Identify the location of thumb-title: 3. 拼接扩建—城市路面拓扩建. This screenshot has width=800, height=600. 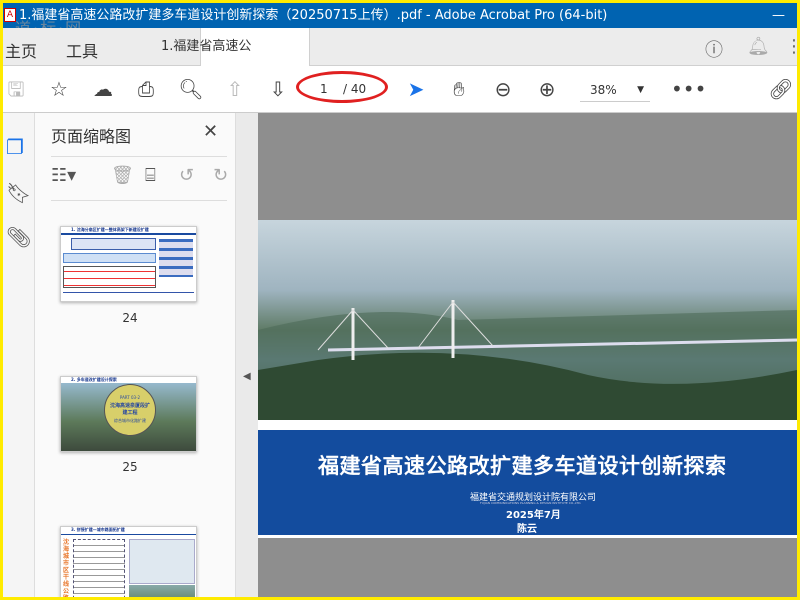
(128, 531).